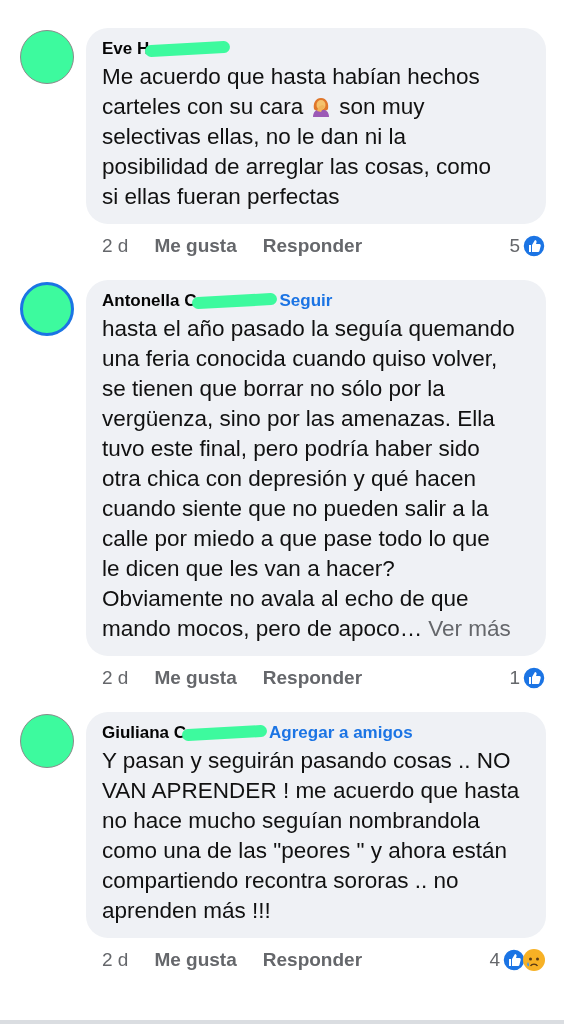  I want to click on comment-text: otra chica con depresión y qué hacen, so click(289, 479).